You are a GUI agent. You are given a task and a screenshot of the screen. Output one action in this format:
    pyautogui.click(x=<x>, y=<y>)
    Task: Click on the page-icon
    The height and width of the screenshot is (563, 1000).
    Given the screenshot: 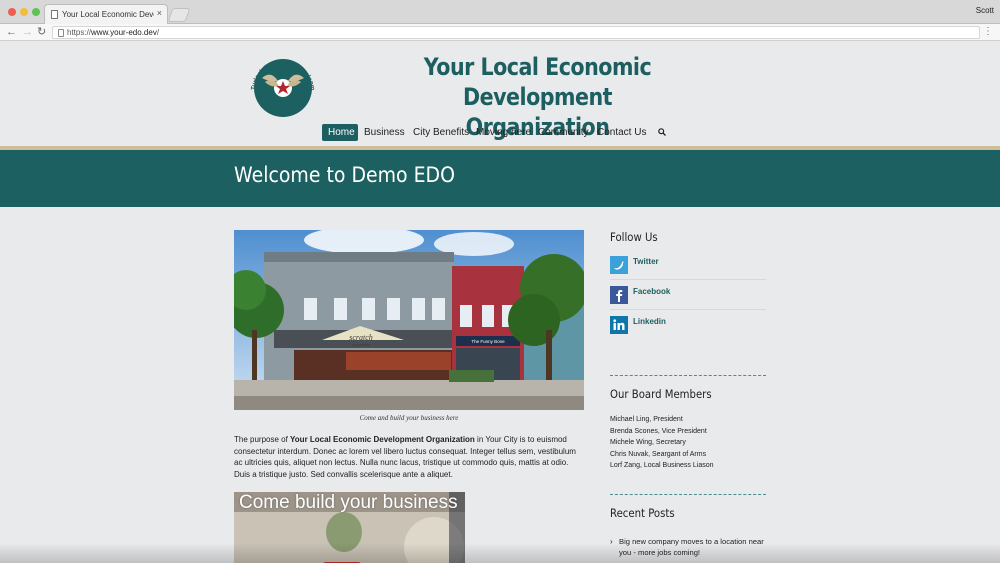 What is the action you would take?
    pyautogui.click(x=54, y=14)
    